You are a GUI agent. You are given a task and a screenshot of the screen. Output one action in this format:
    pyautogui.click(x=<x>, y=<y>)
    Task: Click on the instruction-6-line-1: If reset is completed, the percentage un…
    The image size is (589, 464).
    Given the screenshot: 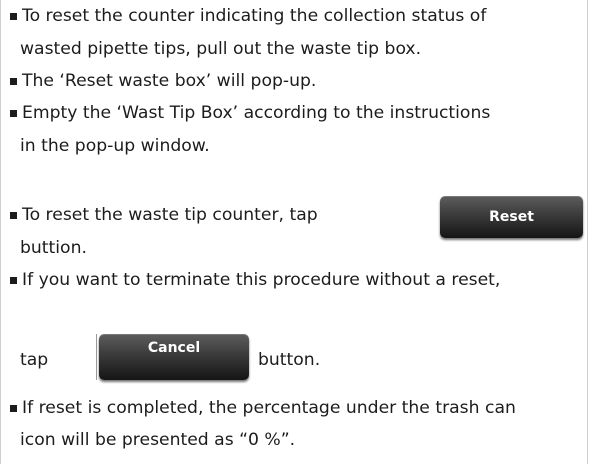 What is the action you would take?
    pyautogui.click(x=269, y=408)
    